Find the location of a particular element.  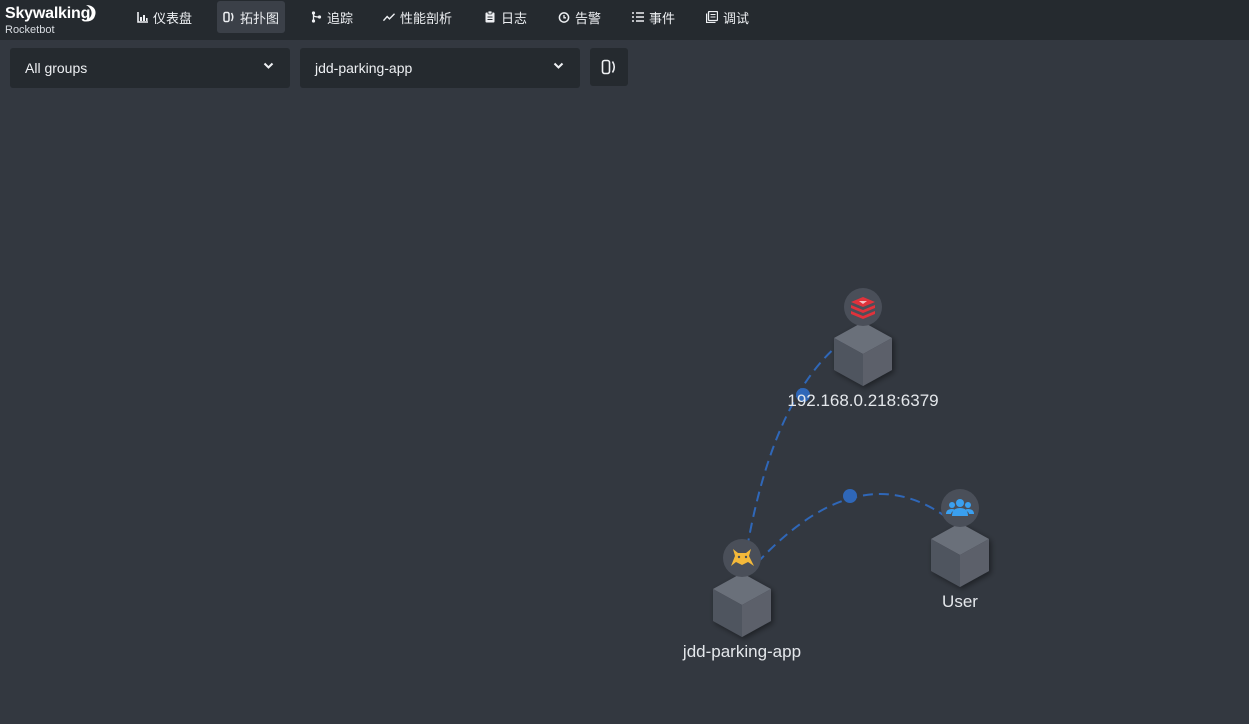

nav-item-trace: 追踪 is located at coordinates (331, 17).